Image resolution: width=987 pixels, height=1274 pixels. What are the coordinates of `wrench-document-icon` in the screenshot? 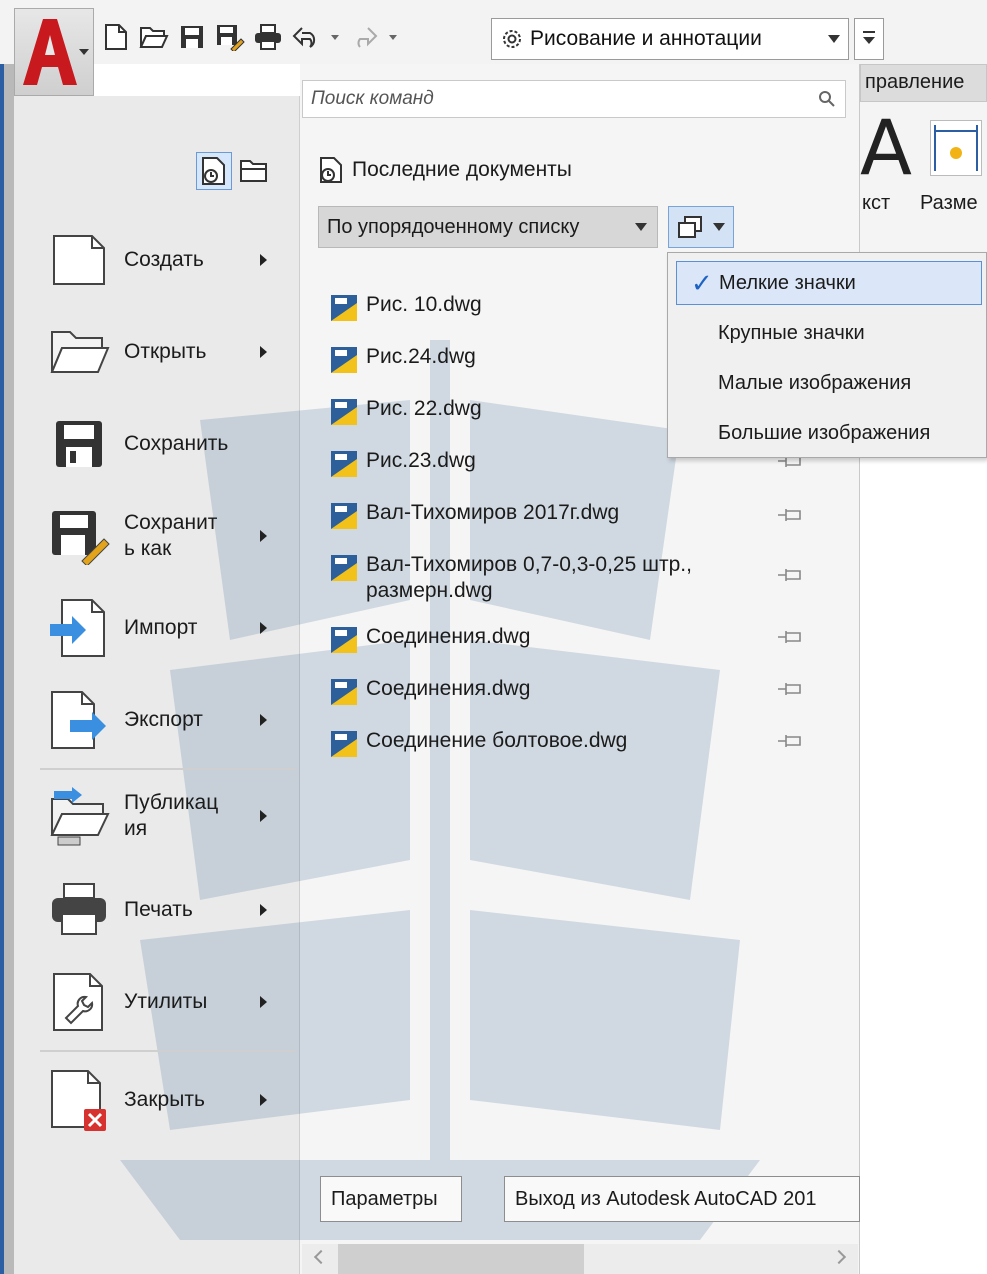 It's located at (79, 1002).